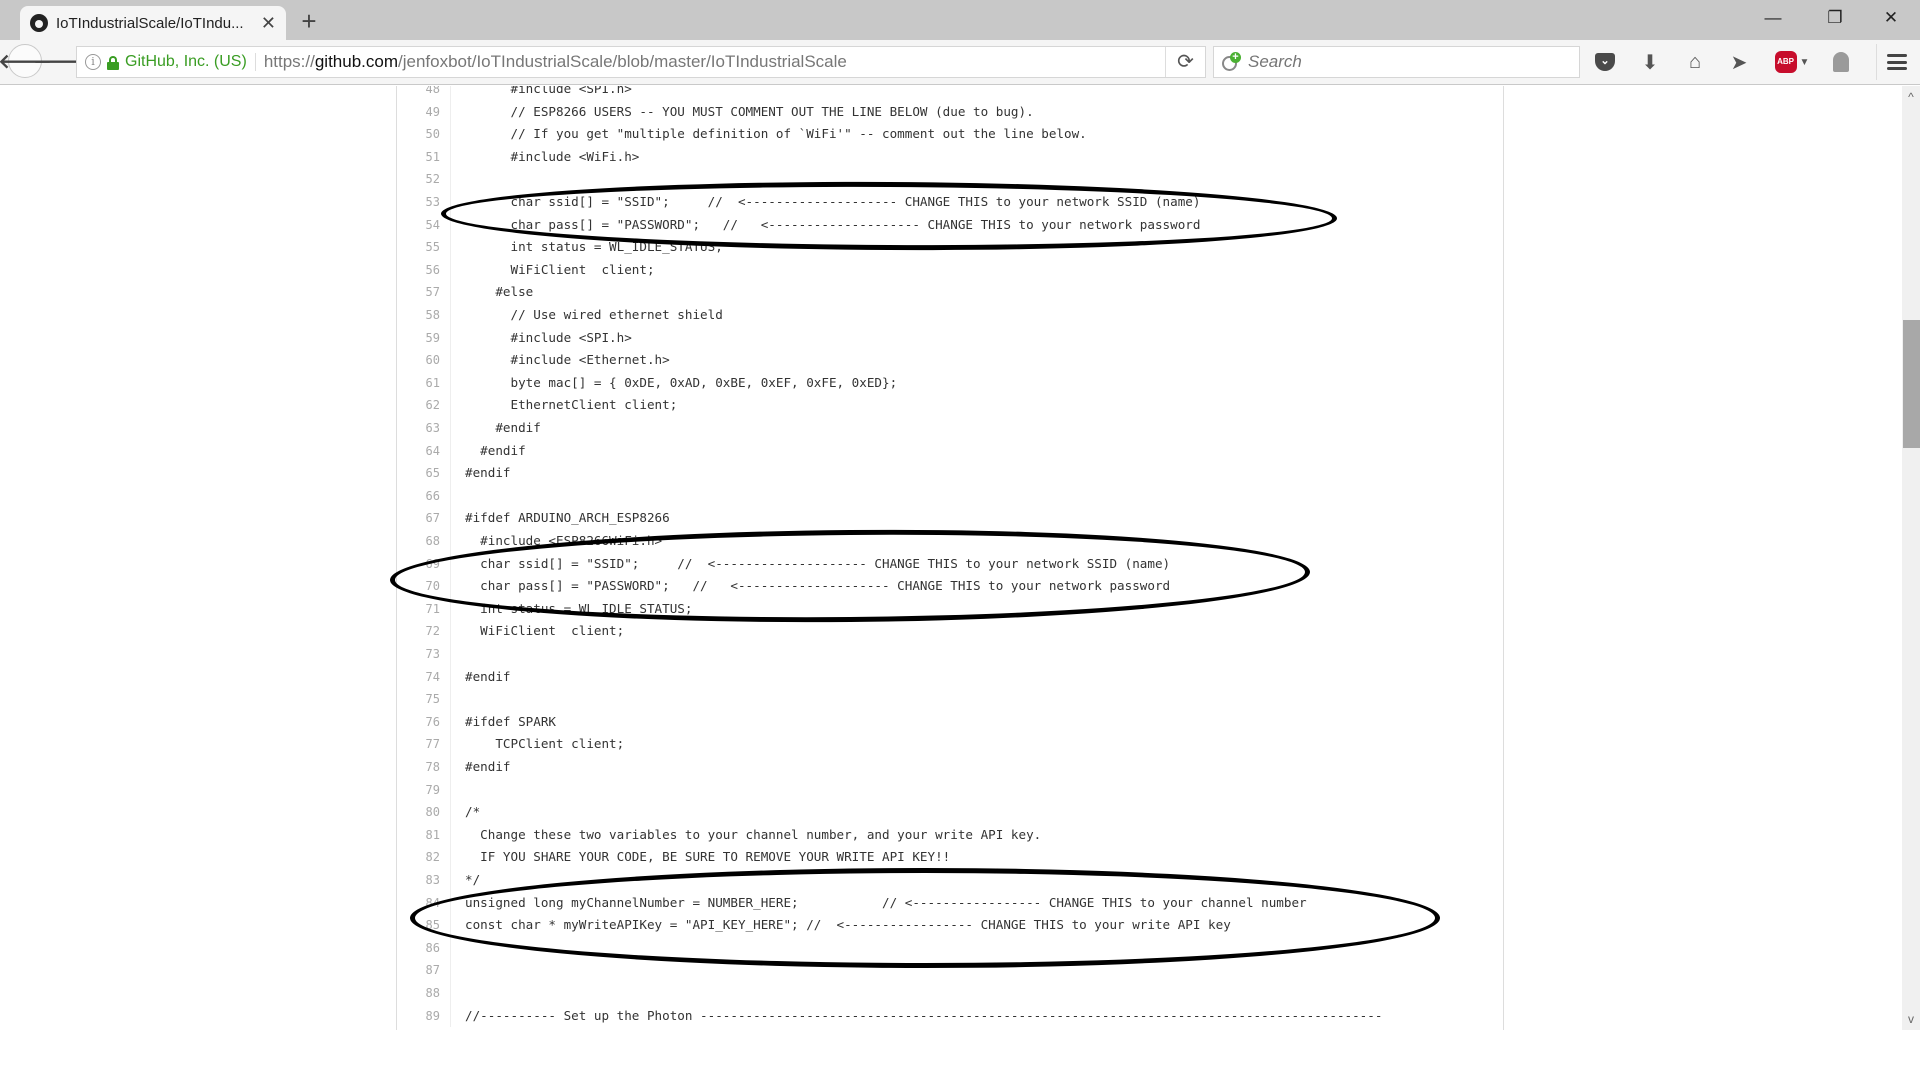 The height and width of the screenshot is (1080, 1920). I want to click on downloads-button: ⬇, so click(1650, 62).